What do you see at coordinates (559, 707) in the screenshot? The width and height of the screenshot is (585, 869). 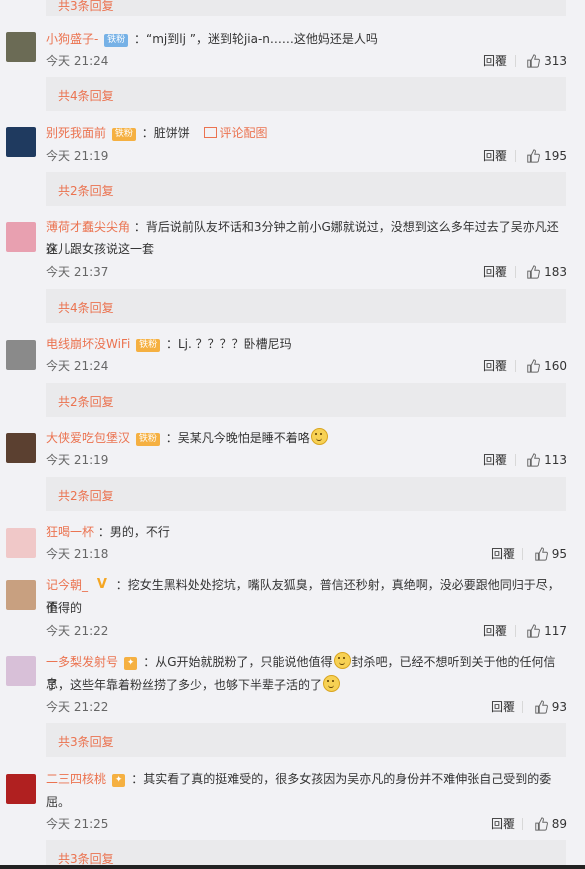 I see `like-count: 93` at bounding box center [559, 707].